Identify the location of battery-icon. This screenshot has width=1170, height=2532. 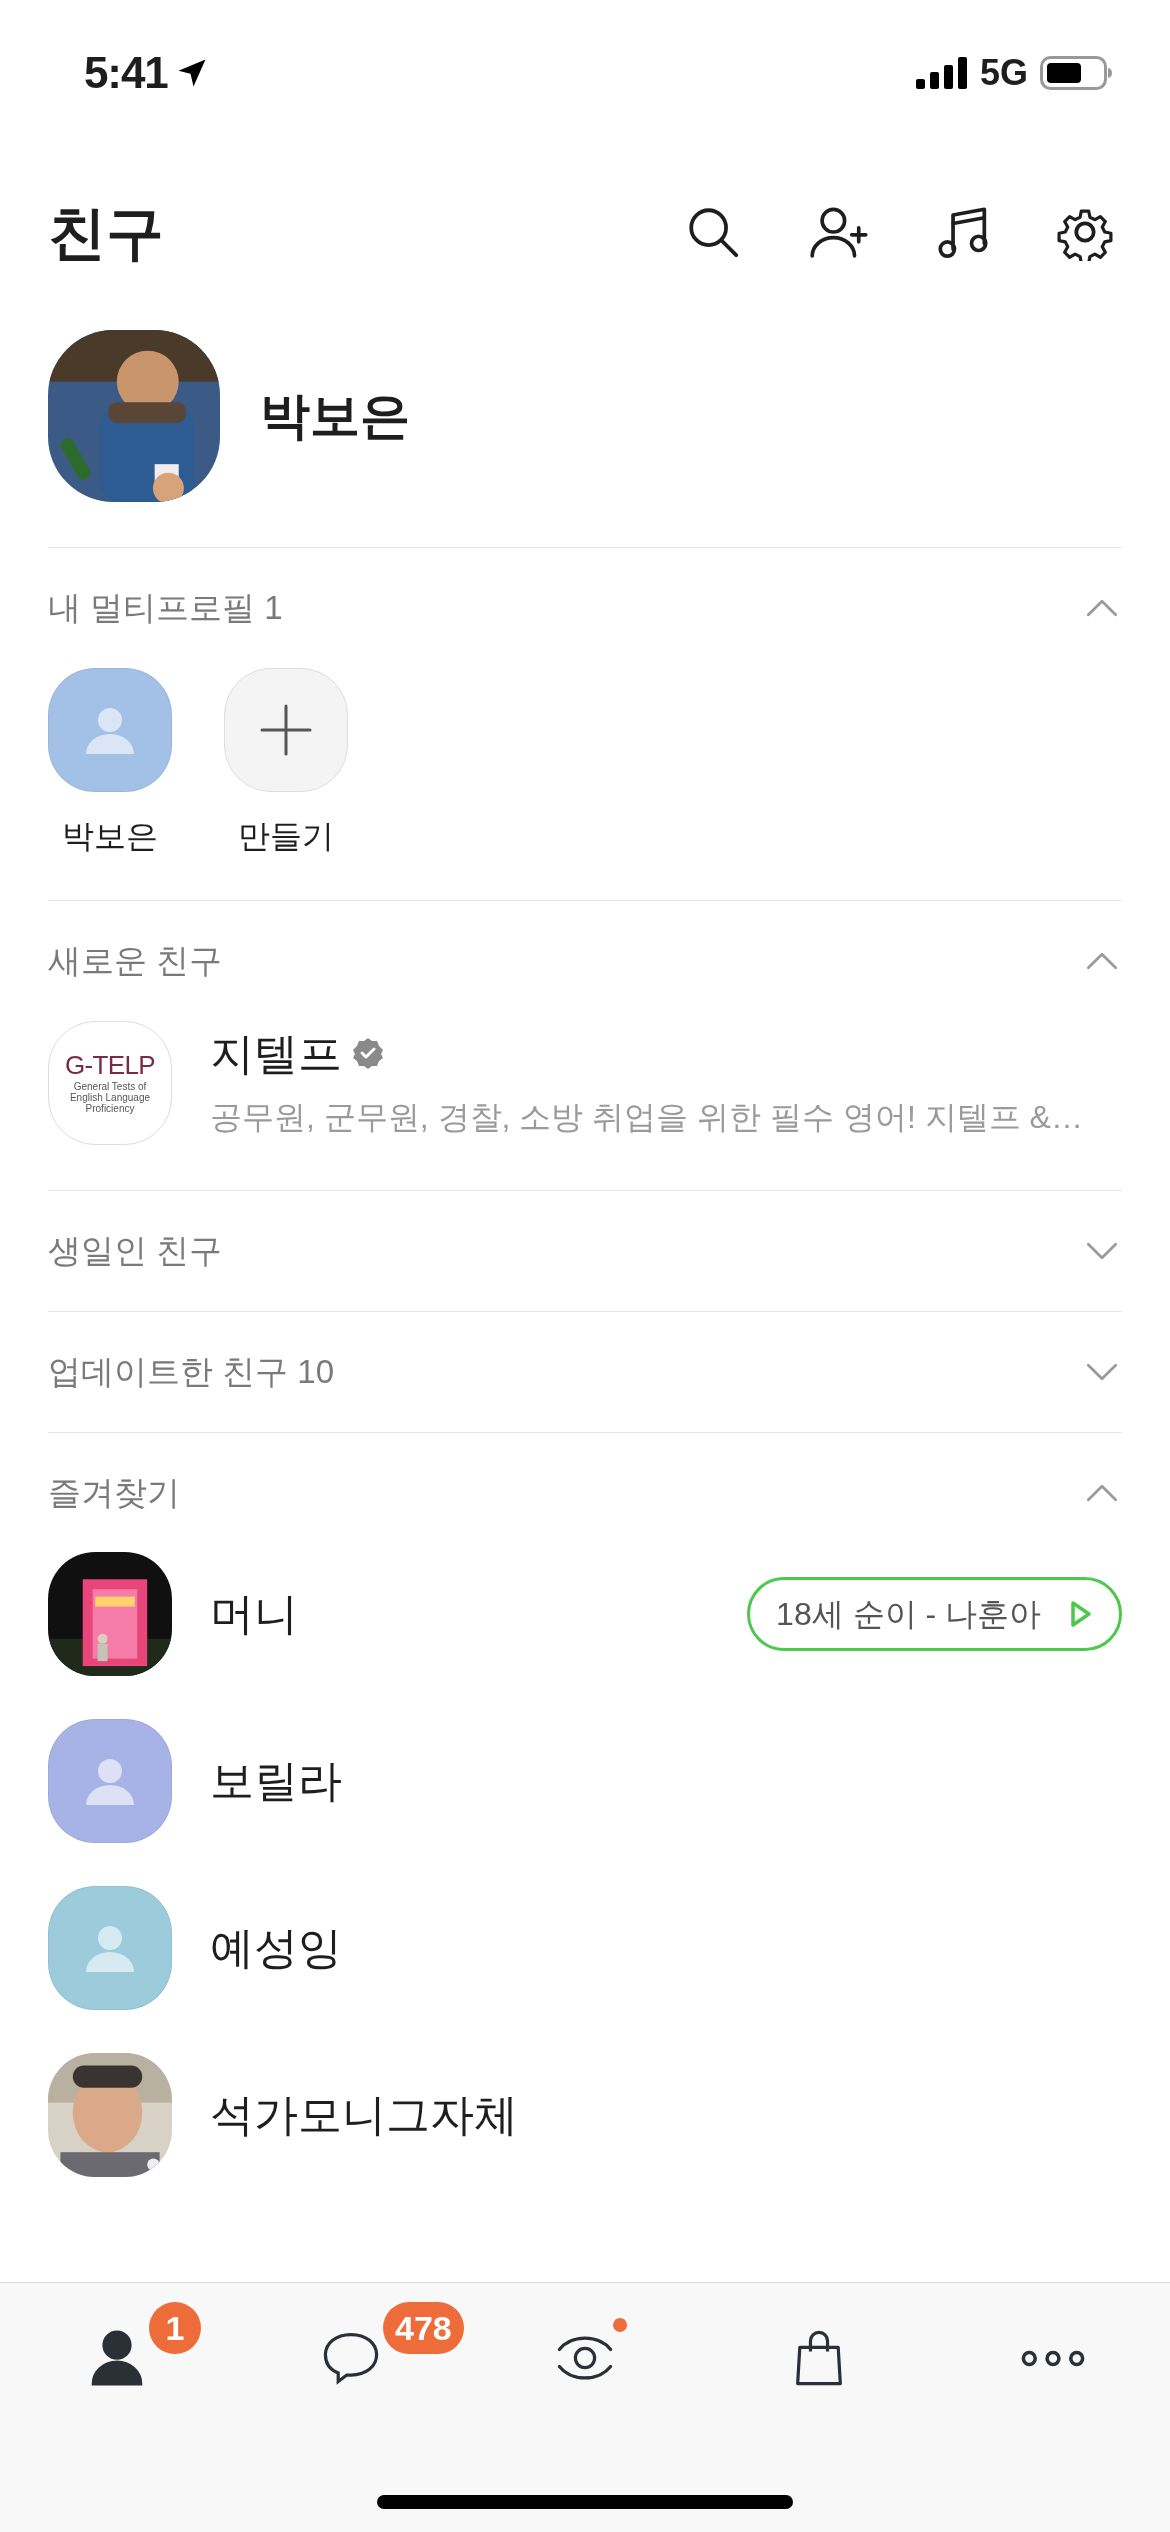
(1076, 72).